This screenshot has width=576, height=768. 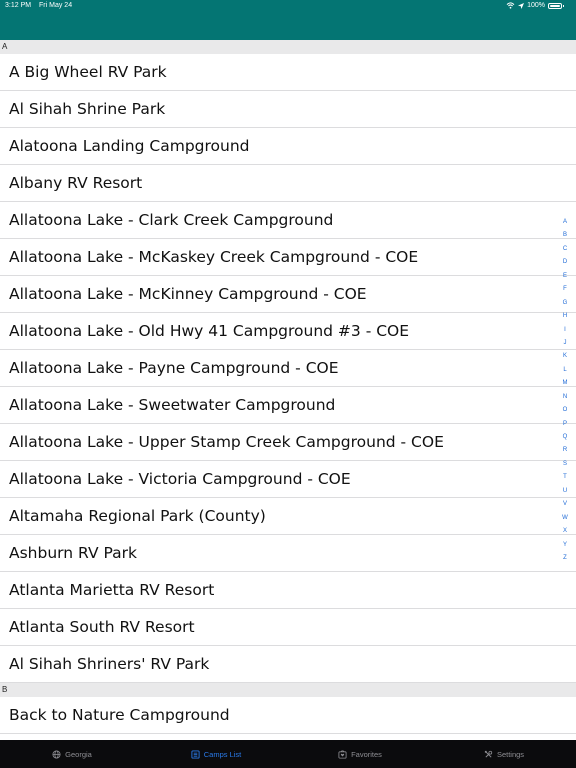 I want to click on index-letter-x: X, so click(x=565, y=531).